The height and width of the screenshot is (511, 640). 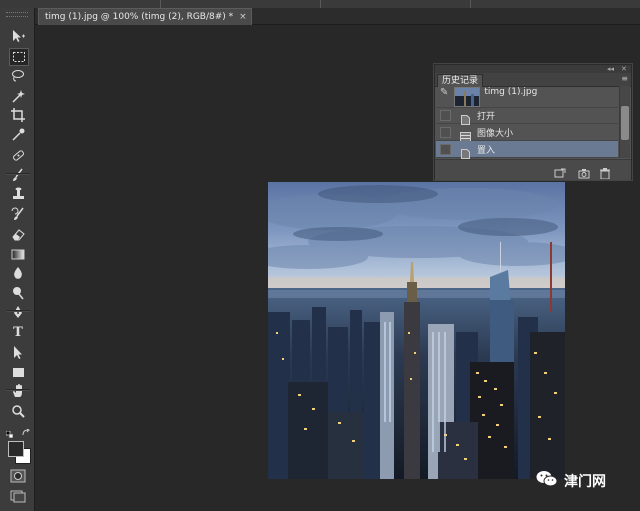 I want to click on history-panel: ◂◂ ✕ 历史记录 ≡ ✎ timg (1).jpg 打开图像大小置入, so click(x=533, y=122).